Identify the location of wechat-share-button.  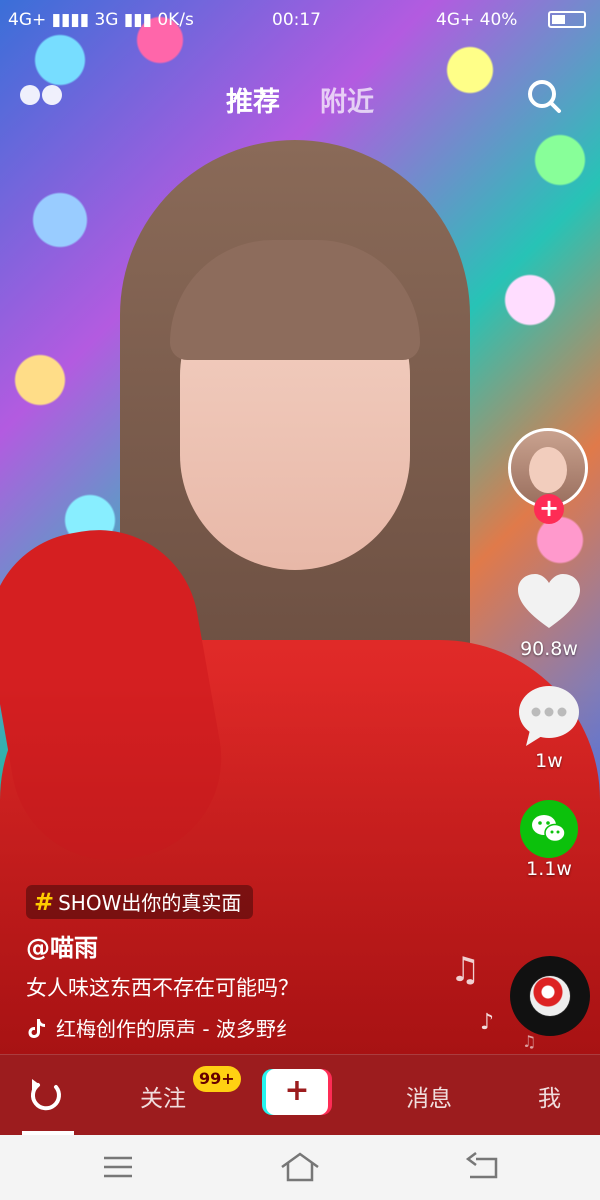
(549, 829).